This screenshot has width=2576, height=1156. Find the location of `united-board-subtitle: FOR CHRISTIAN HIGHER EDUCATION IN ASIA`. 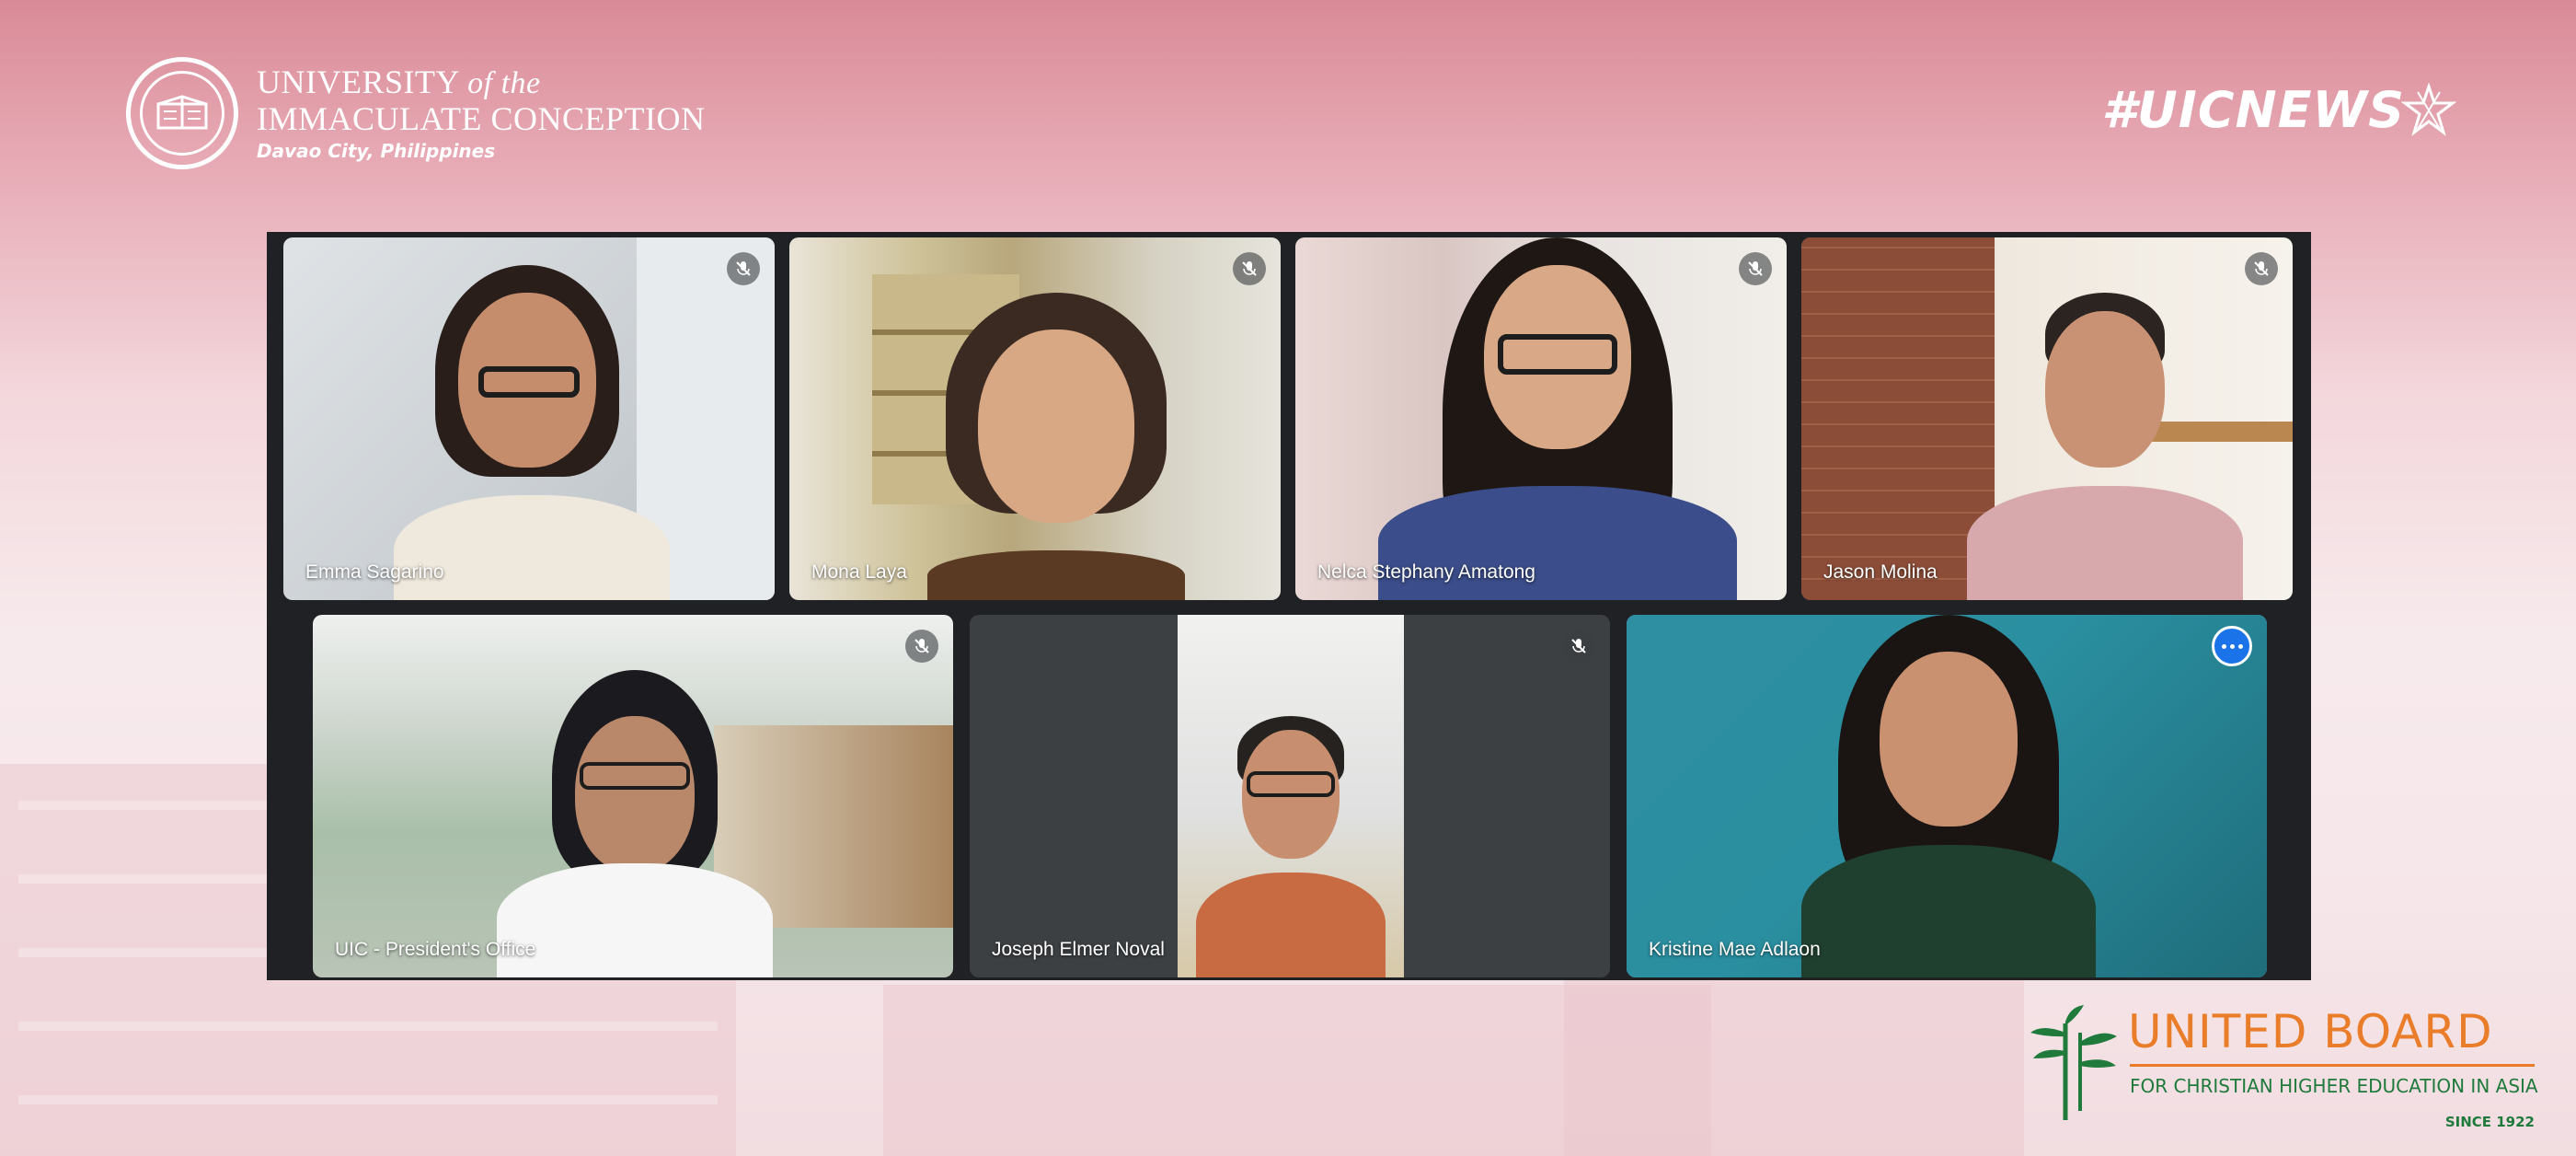

united-board-subtitle: FOR CHRISTIAN HIGHER EDUCATION IN ASIA is located at coordinates (2334, 1086).